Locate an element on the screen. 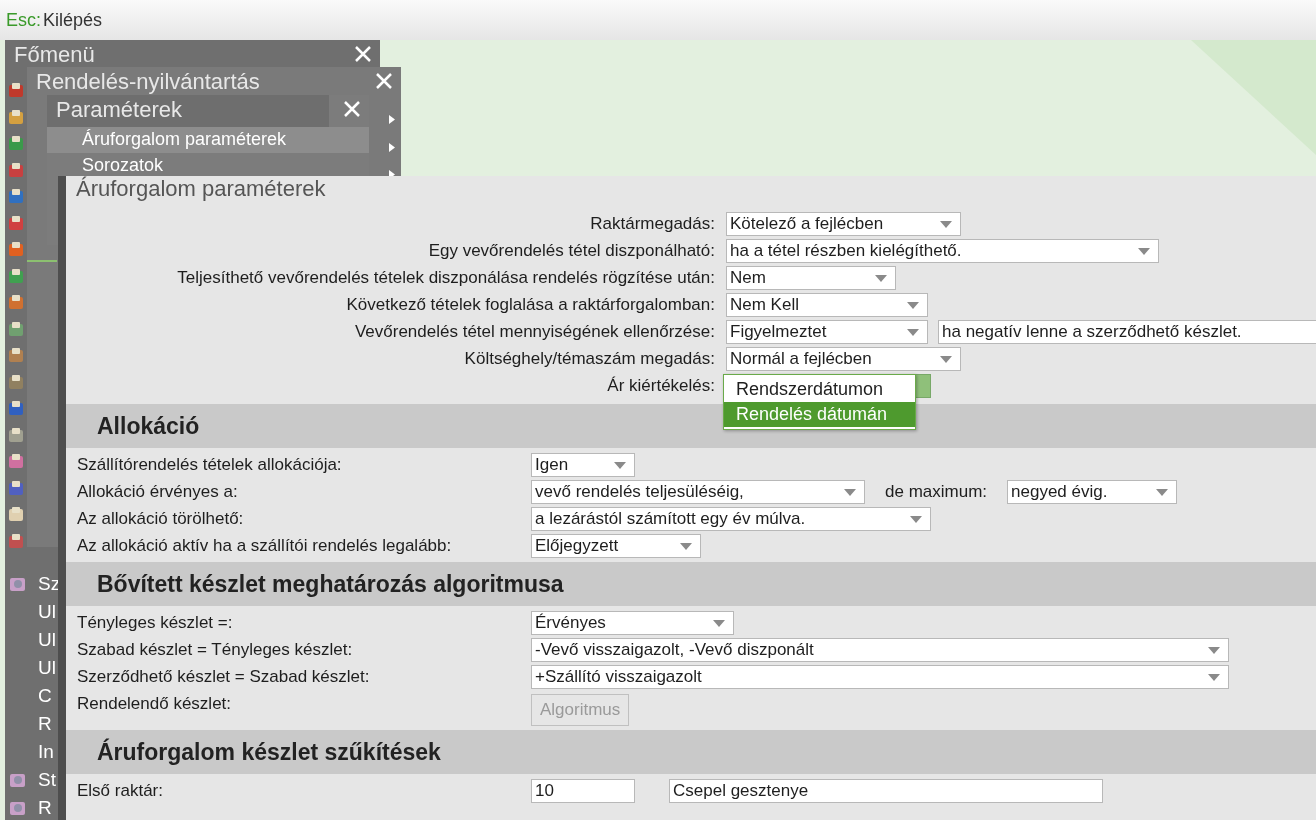 This screenshot has width=1316, height=820. dropdown-field: Igen is located at coordinates (583, 465).